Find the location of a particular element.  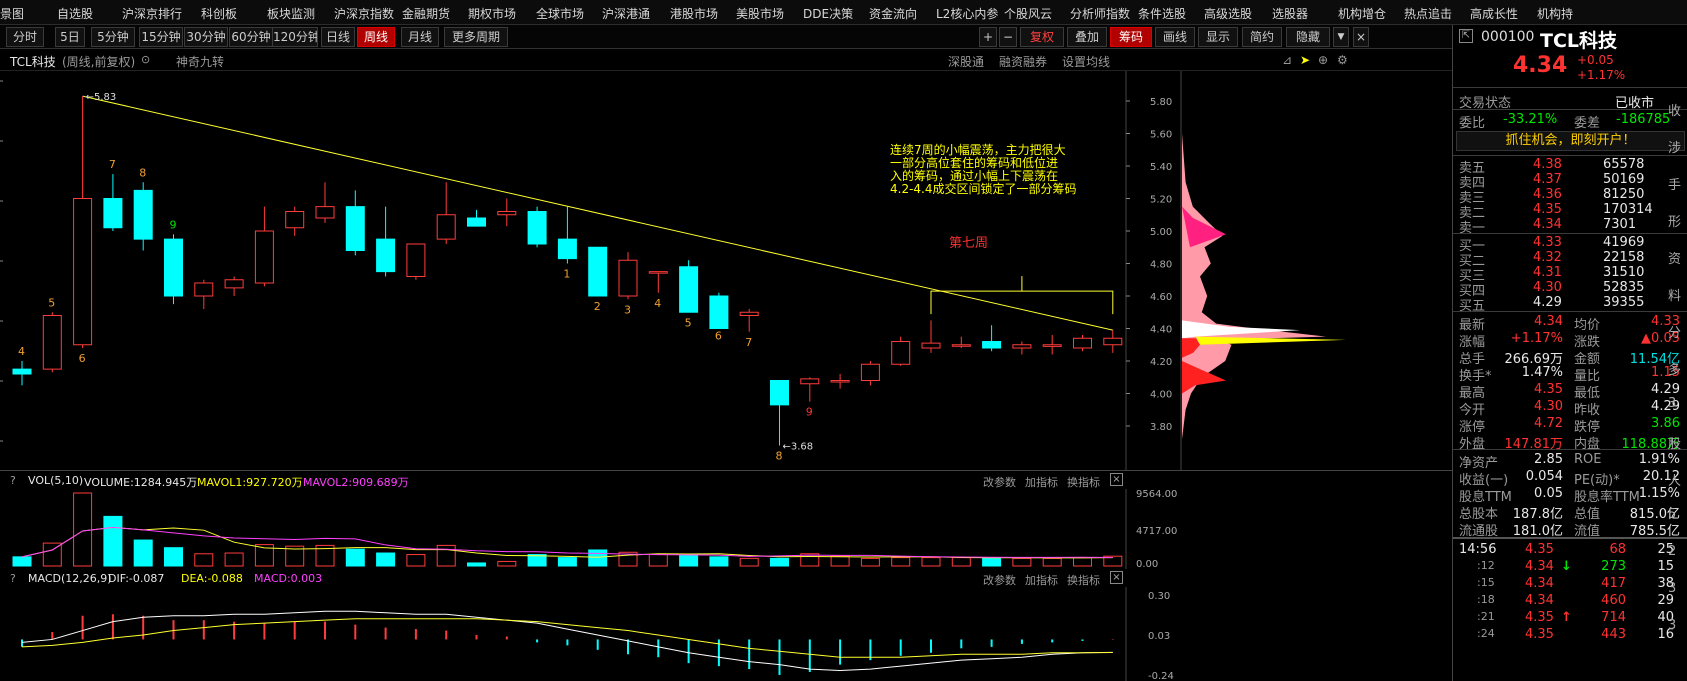

vol-modify-param: 改参数 is located at coordinates (999, 481).